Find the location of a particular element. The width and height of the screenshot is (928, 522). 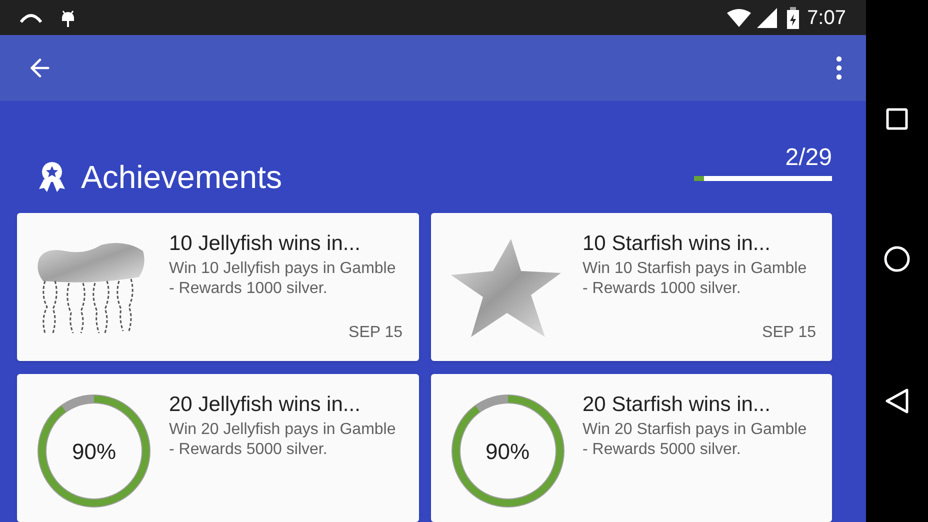

circle-icon is located at coordinates (897, 259).